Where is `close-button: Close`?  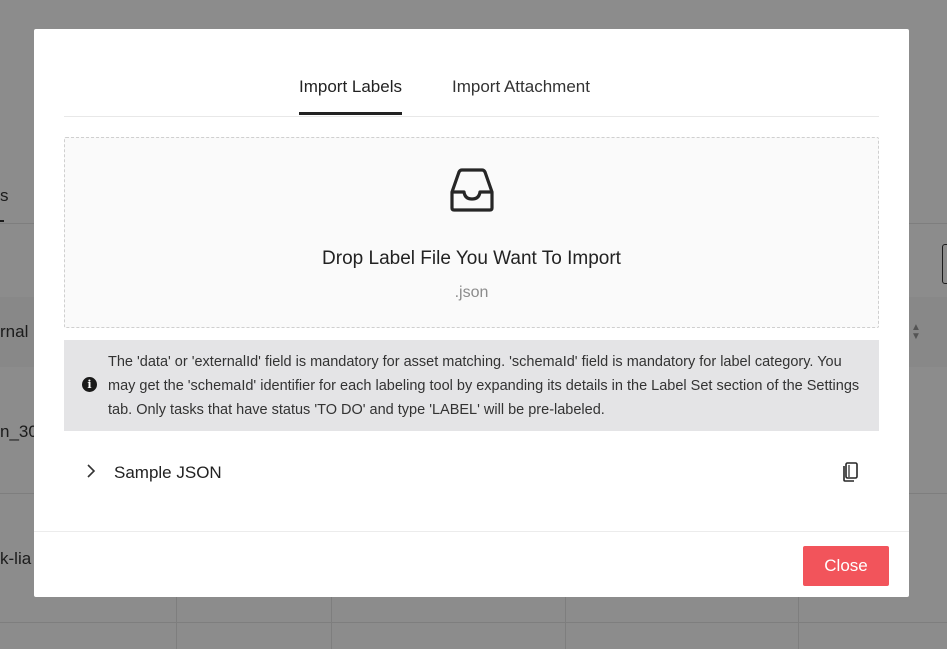 close-button: Close is located at coordinates (846, 566).